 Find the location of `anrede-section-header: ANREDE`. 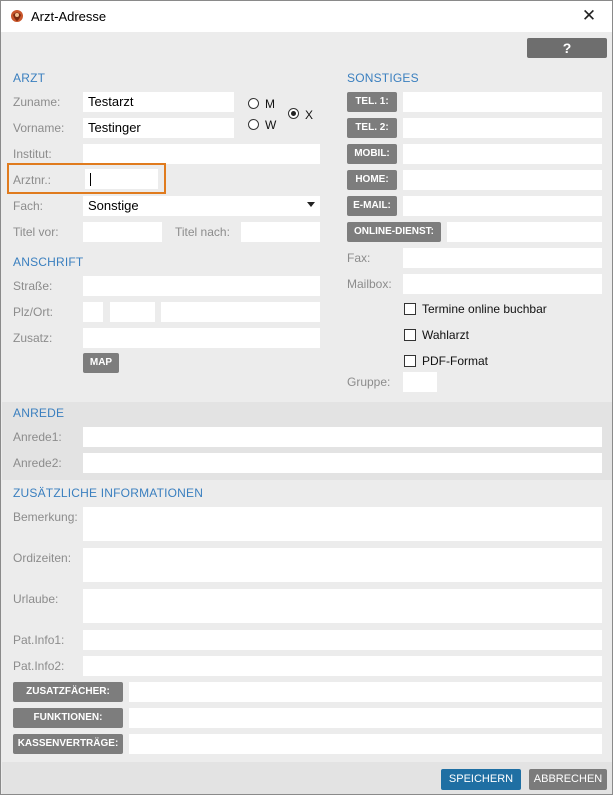

anrede-section-header: ANREDE is located at coordinates (39, 413).